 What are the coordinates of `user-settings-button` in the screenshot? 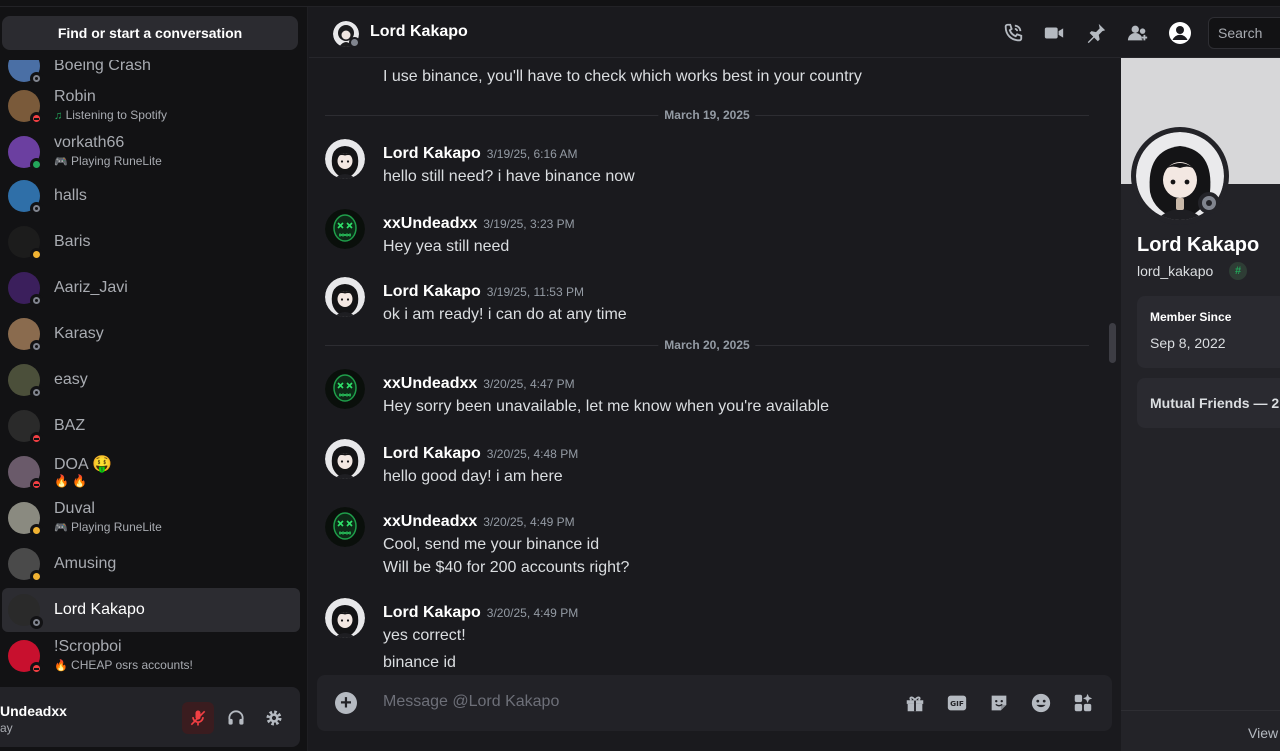 It's located at (274, 718).